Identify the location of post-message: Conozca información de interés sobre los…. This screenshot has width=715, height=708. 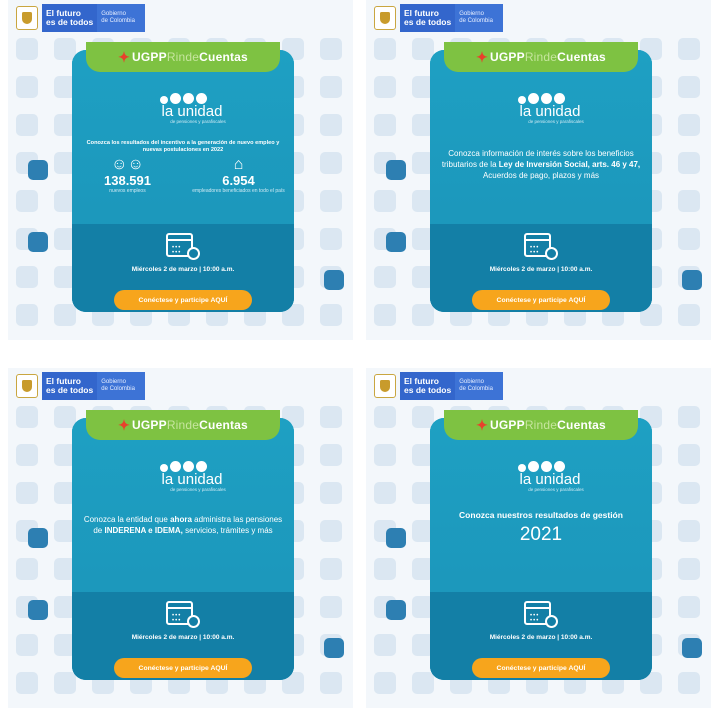
(541, 164).